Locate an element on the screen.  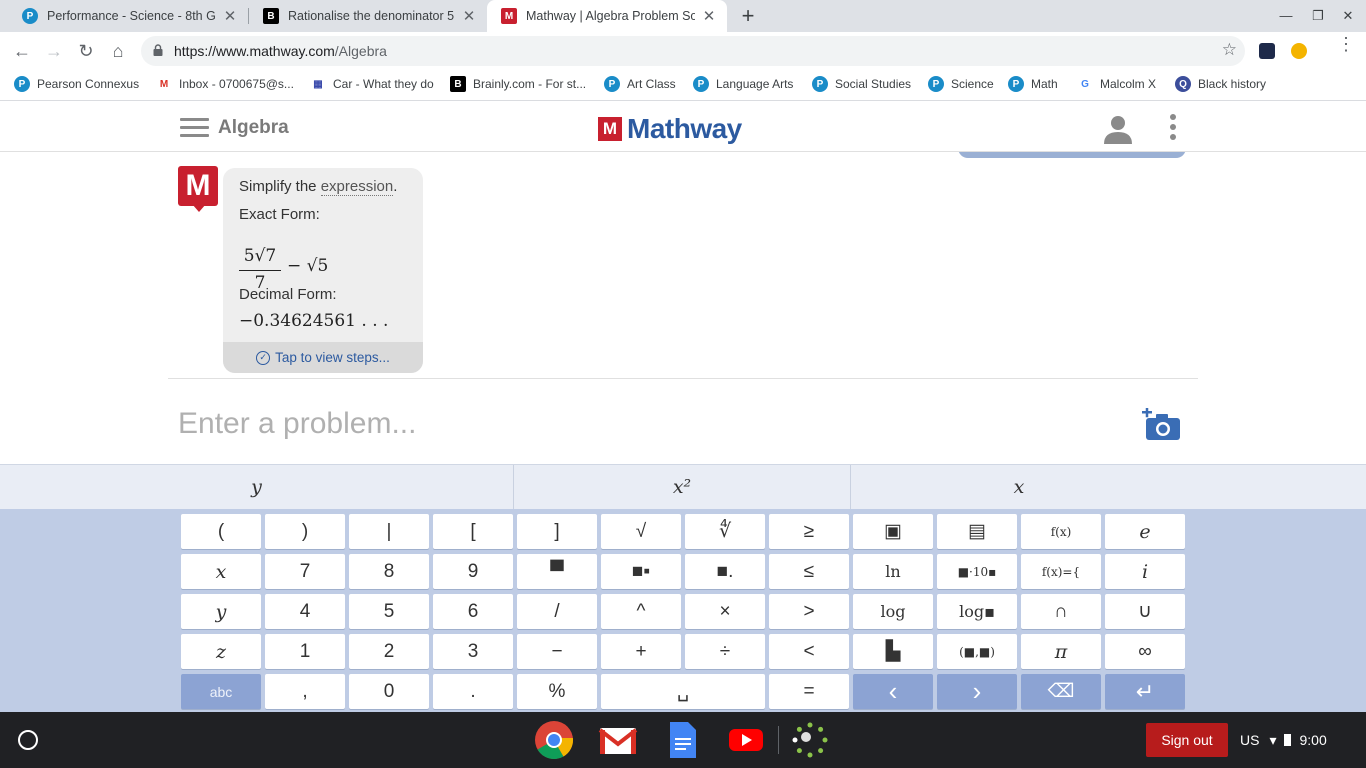
bookmark-pearson-connexus: P Pearson Connexus is located at coordinates (76, 84).